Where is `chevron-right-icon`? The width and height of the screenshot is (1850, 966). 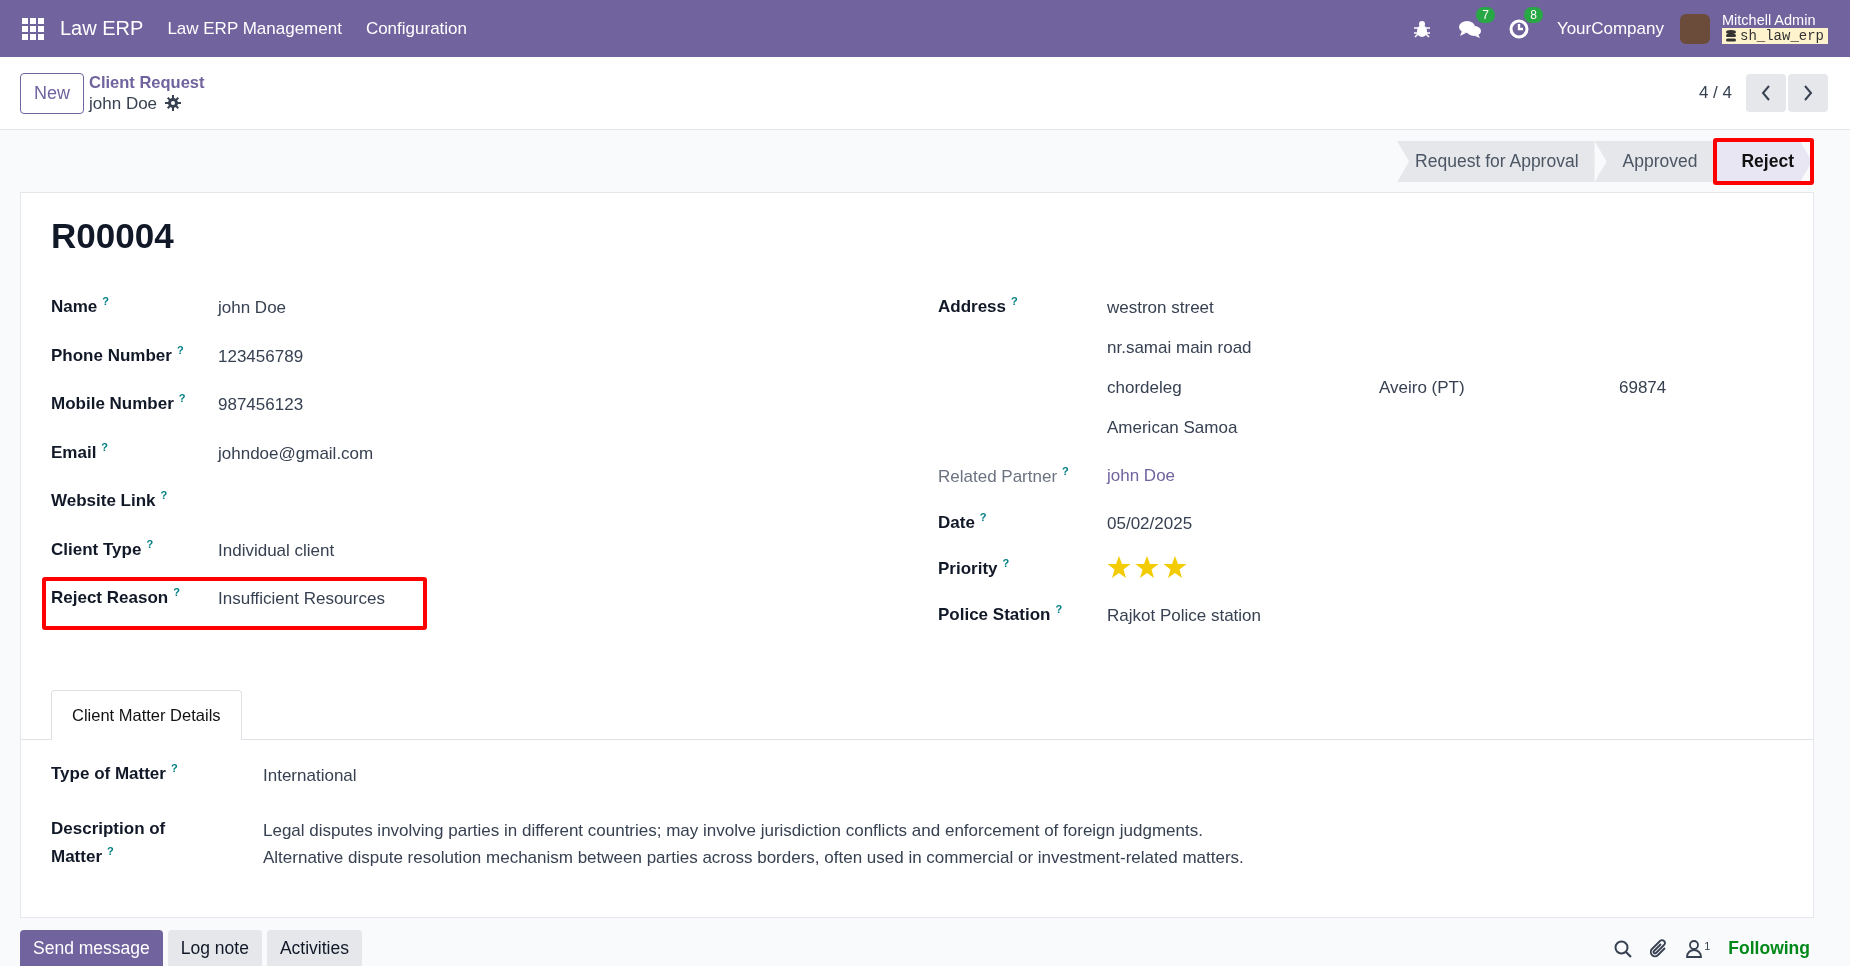 chevron-right-icon is located at coordinates (1808, 93).